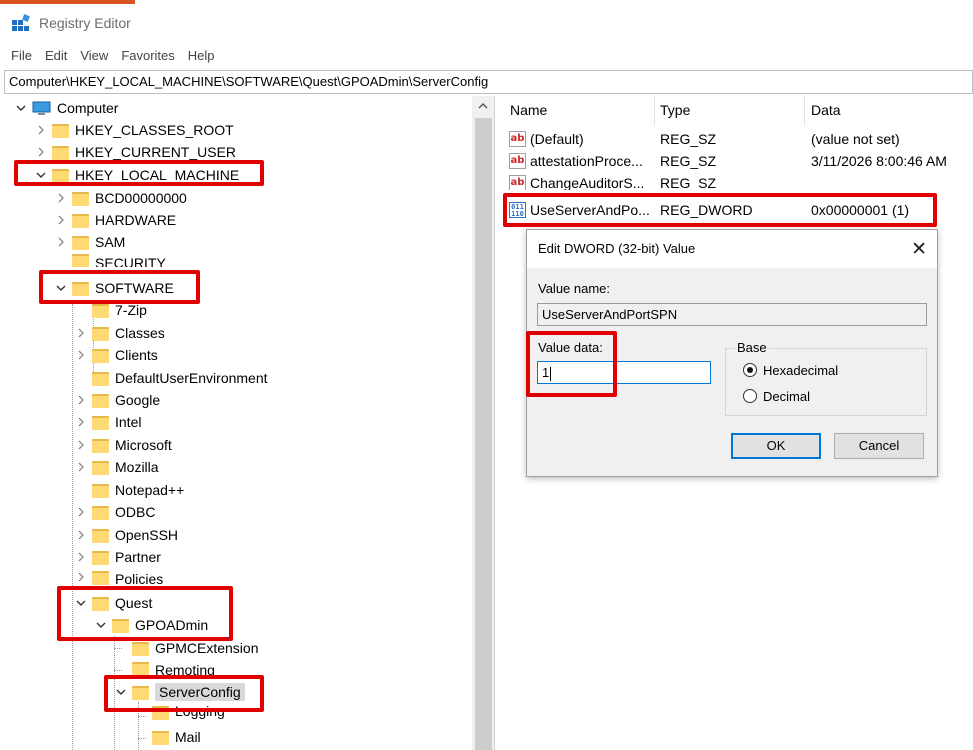 The height and width of the screenshot is (750, 973). I want to click on tree-node-quest: Quest, so click(113, 603).